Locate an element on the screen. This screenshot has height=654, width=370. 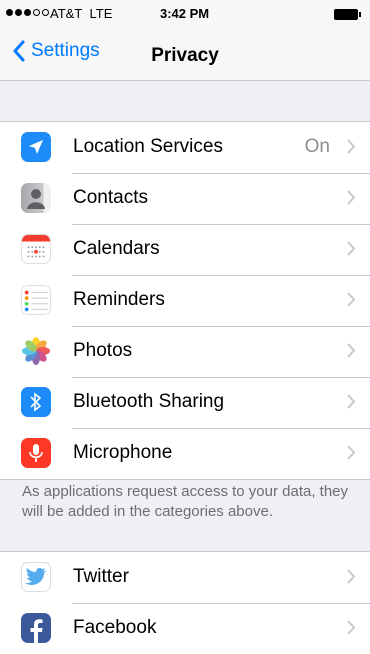
location-arrow-icon is located at coordinates (36, 147).